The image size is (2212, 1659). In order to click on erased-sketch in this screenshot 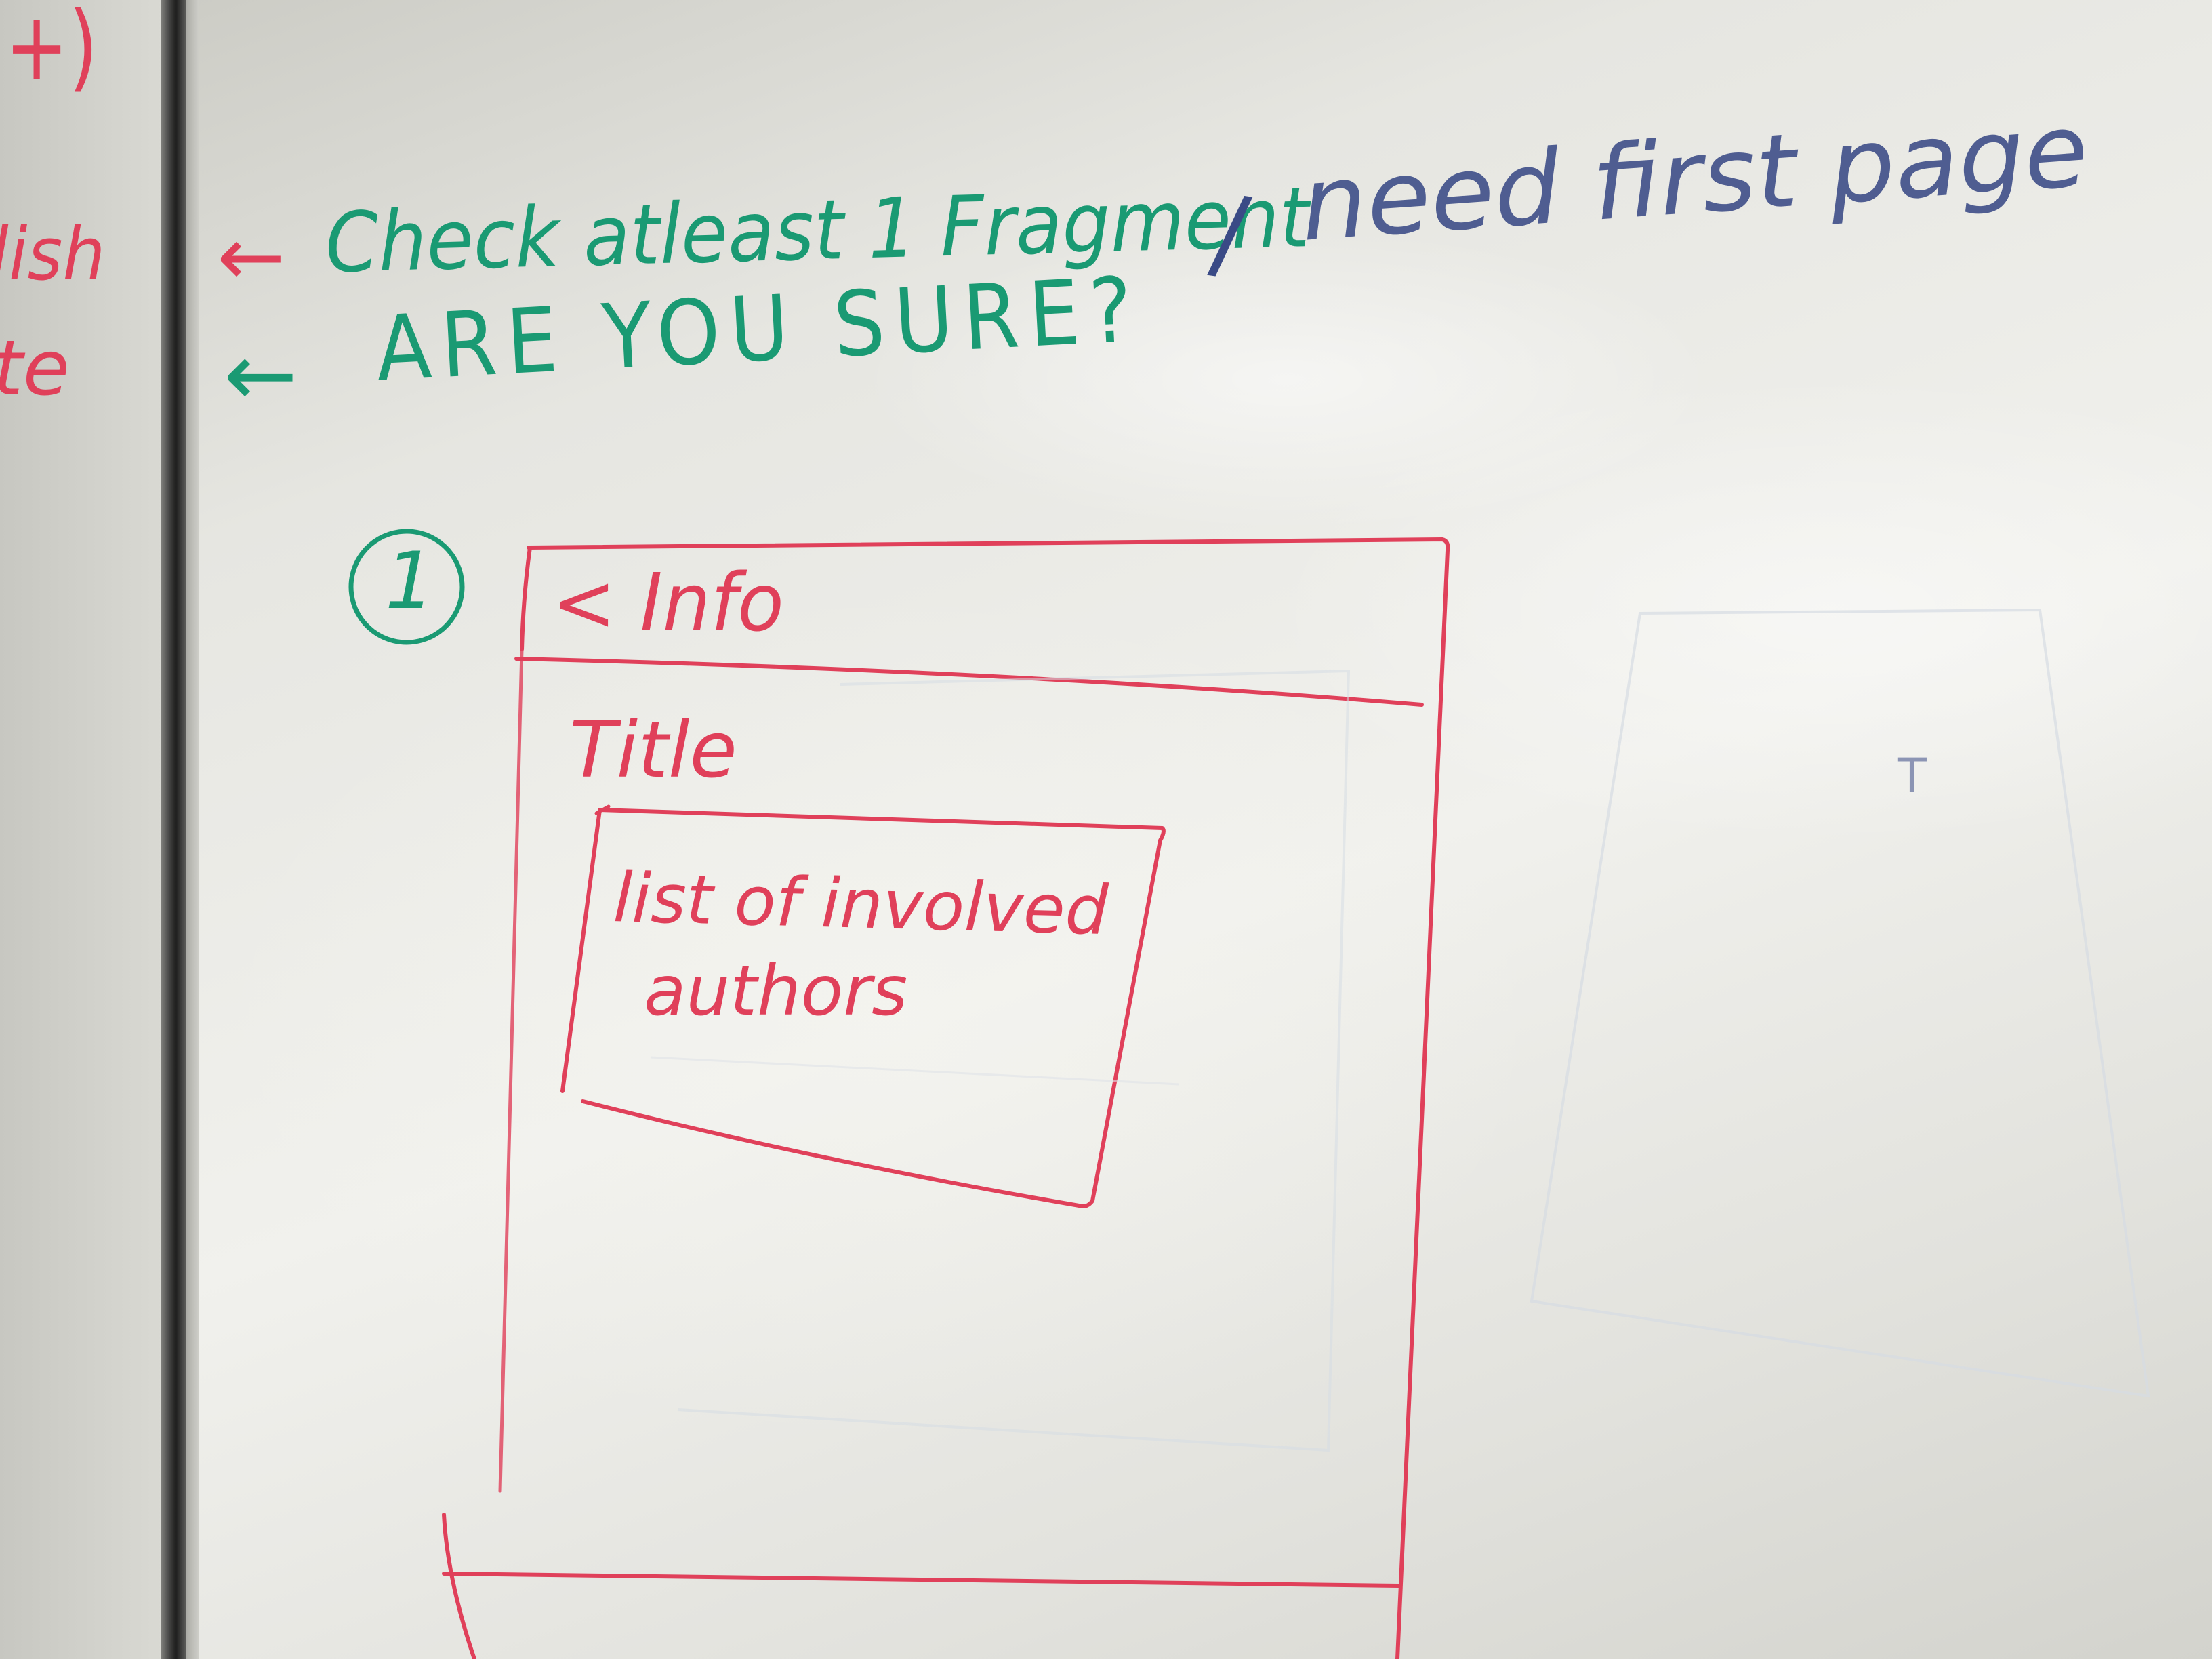, I will do `click(1840, 1003)`.